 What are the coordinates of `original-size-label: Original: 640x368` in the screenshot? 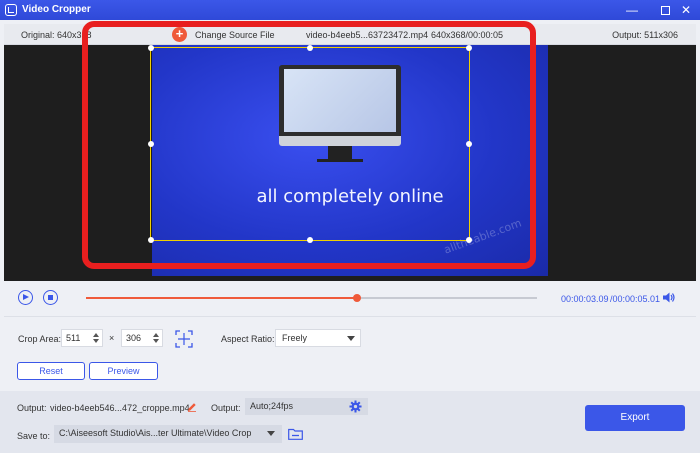 It's located at (56, 35).